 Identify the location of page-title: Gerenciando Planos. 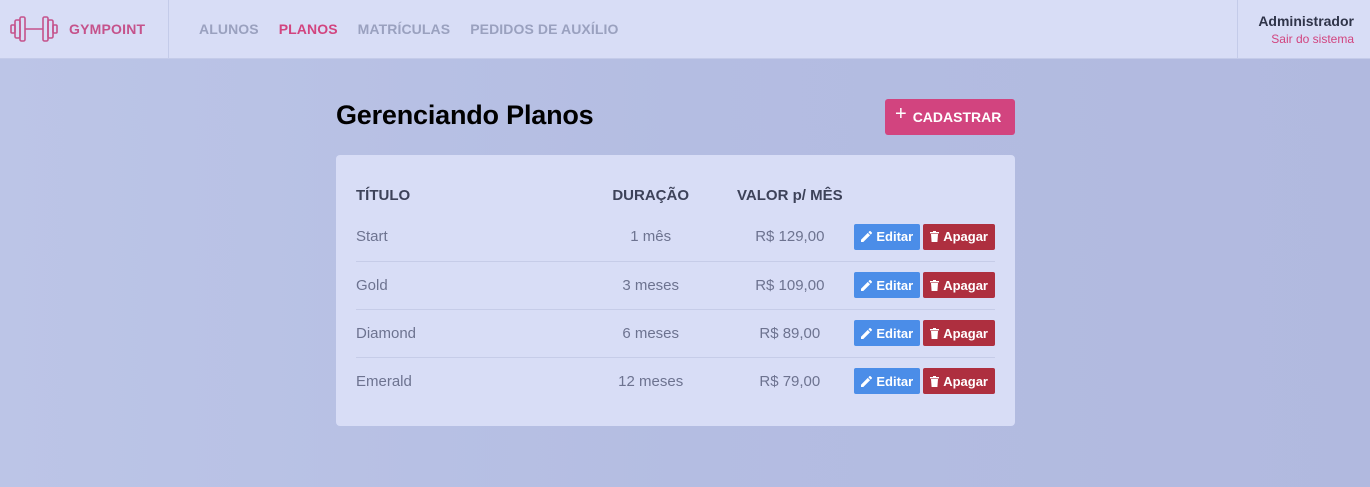
(465, 114).